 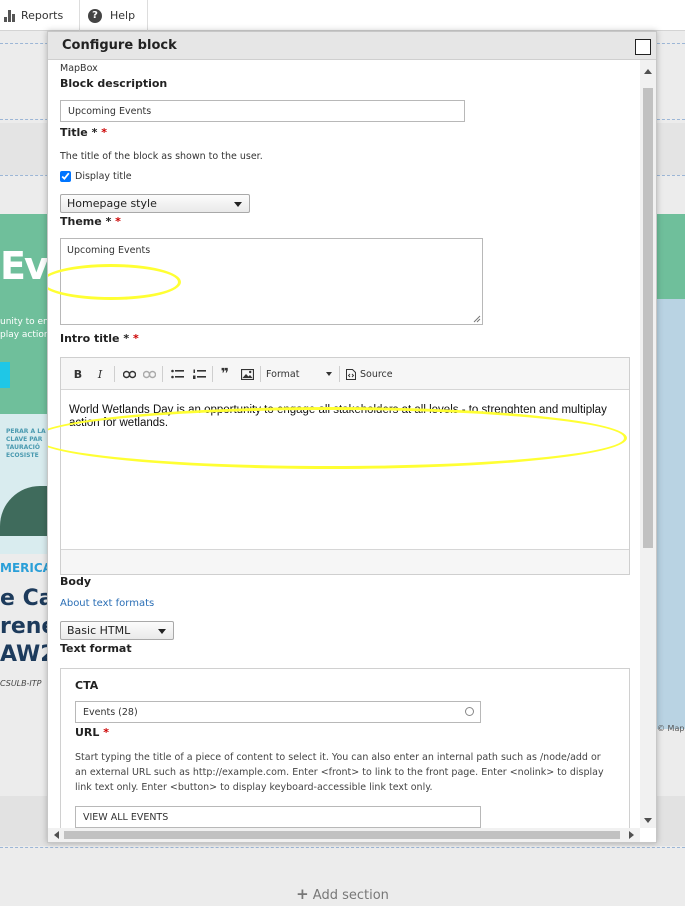 I want to click on link-icon, so click(x=129, y=374).